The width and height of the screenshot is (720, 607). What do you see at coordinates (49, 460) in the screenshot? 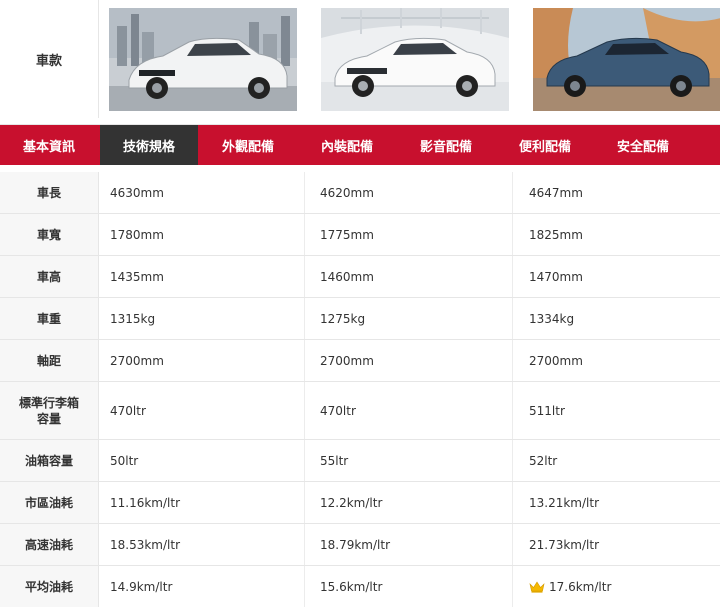
I see `row-label: 油箱容量` at bounding box center [49, 460].